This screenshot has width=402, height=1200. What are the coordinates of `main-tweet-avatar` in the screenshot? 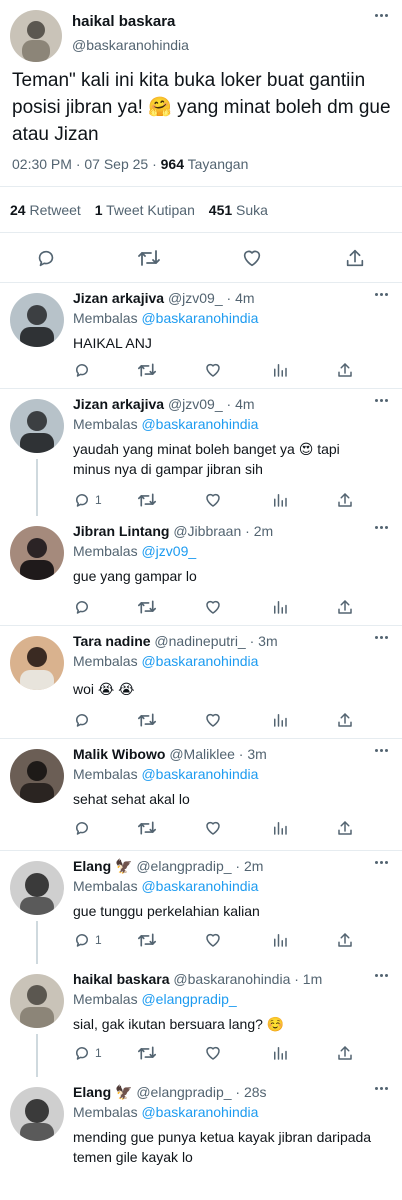 It's located at (36, 36).